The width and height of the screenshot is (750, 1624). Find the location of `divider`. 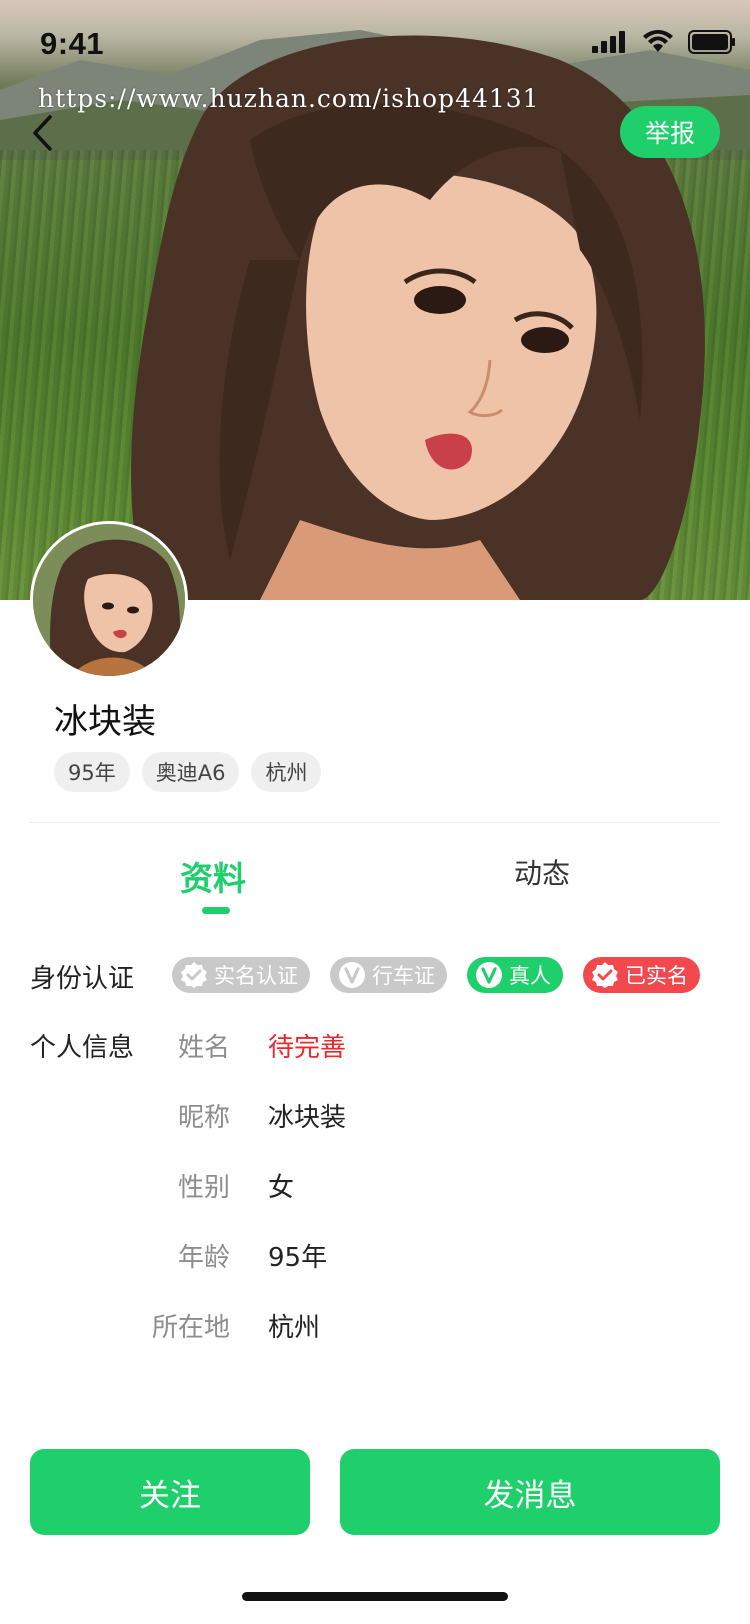

divider is located at coordinates (375, 822).